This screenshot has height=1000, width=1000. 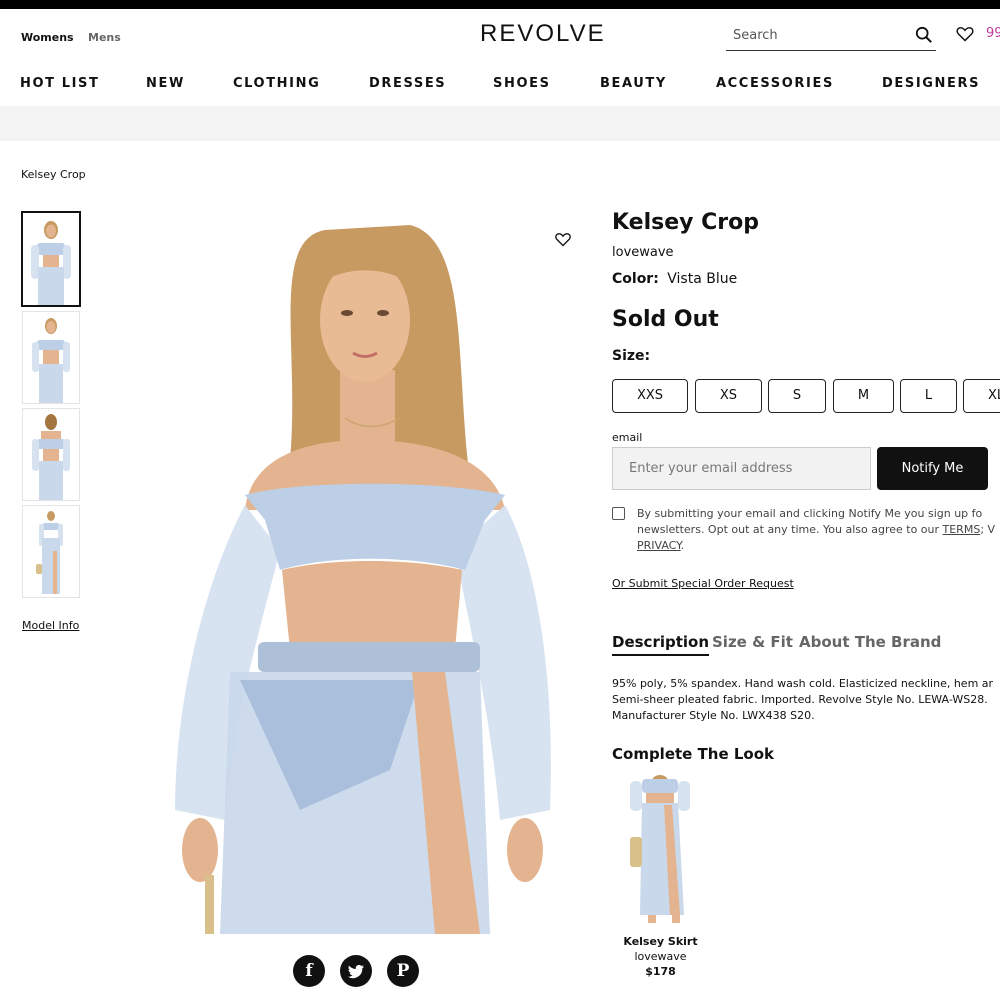 What do you see at coordinates (741, 468) in the screenshot?
I see `email-field` at bounding box center [741, 468].